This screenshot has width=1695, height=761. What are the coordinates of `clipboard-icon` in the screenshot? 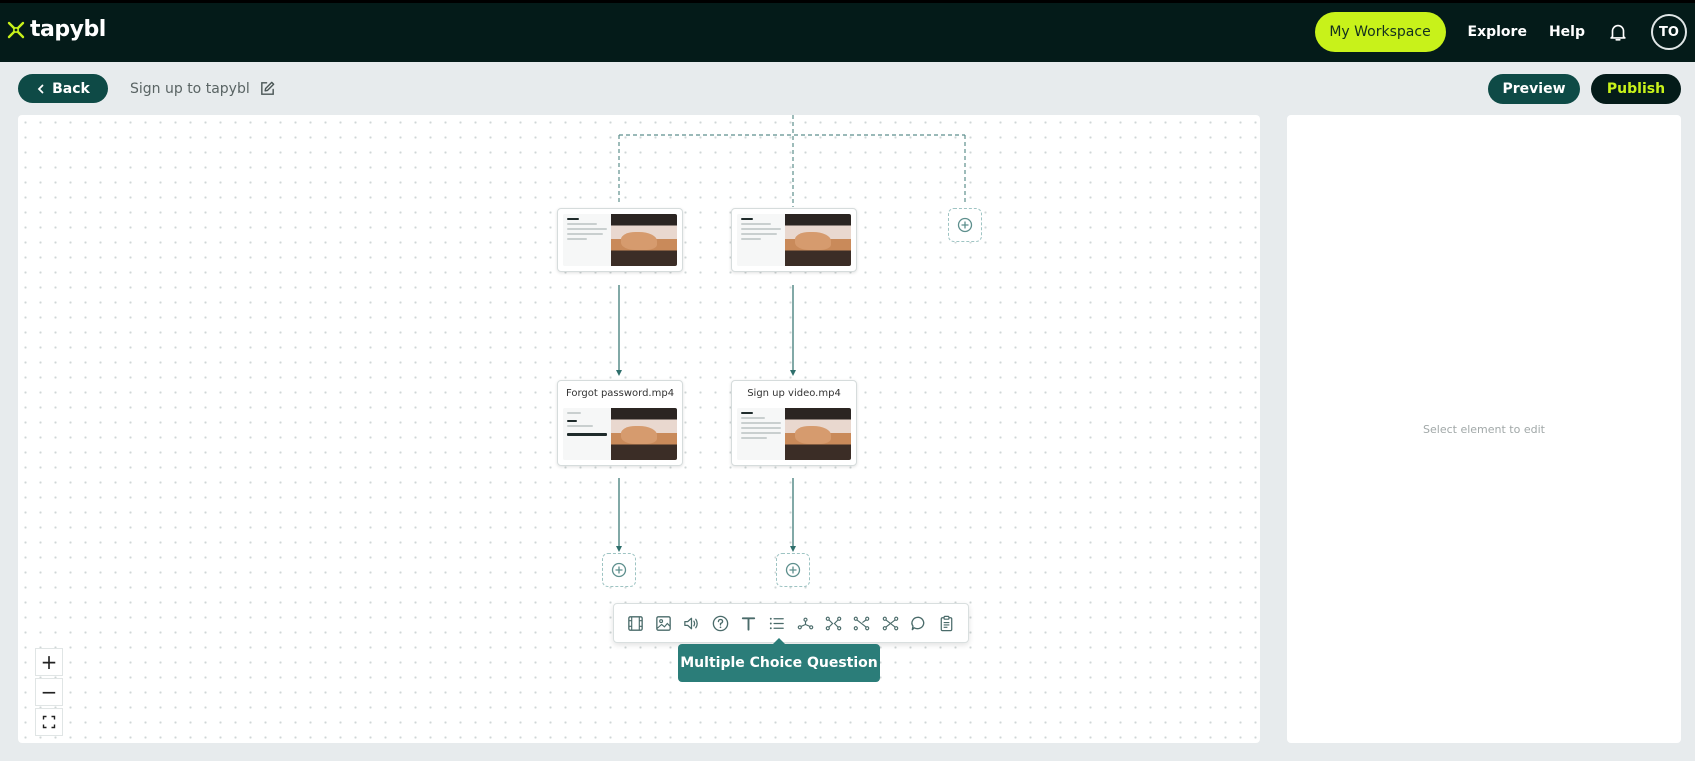 It's located at (947, 623).